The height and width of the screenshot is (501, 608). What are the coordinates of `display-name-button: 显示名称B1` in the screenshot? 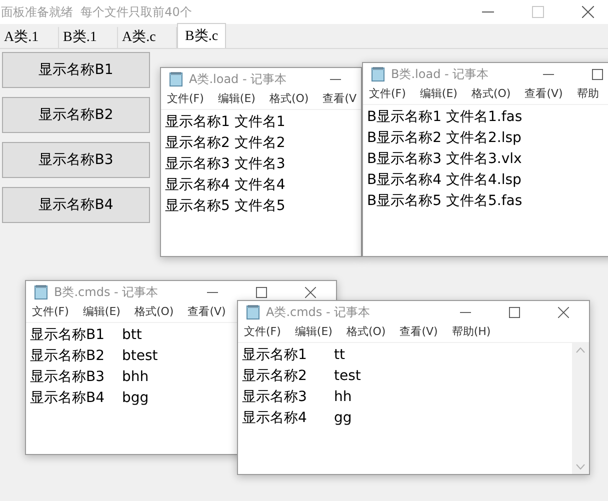 It's located at (76, 70).